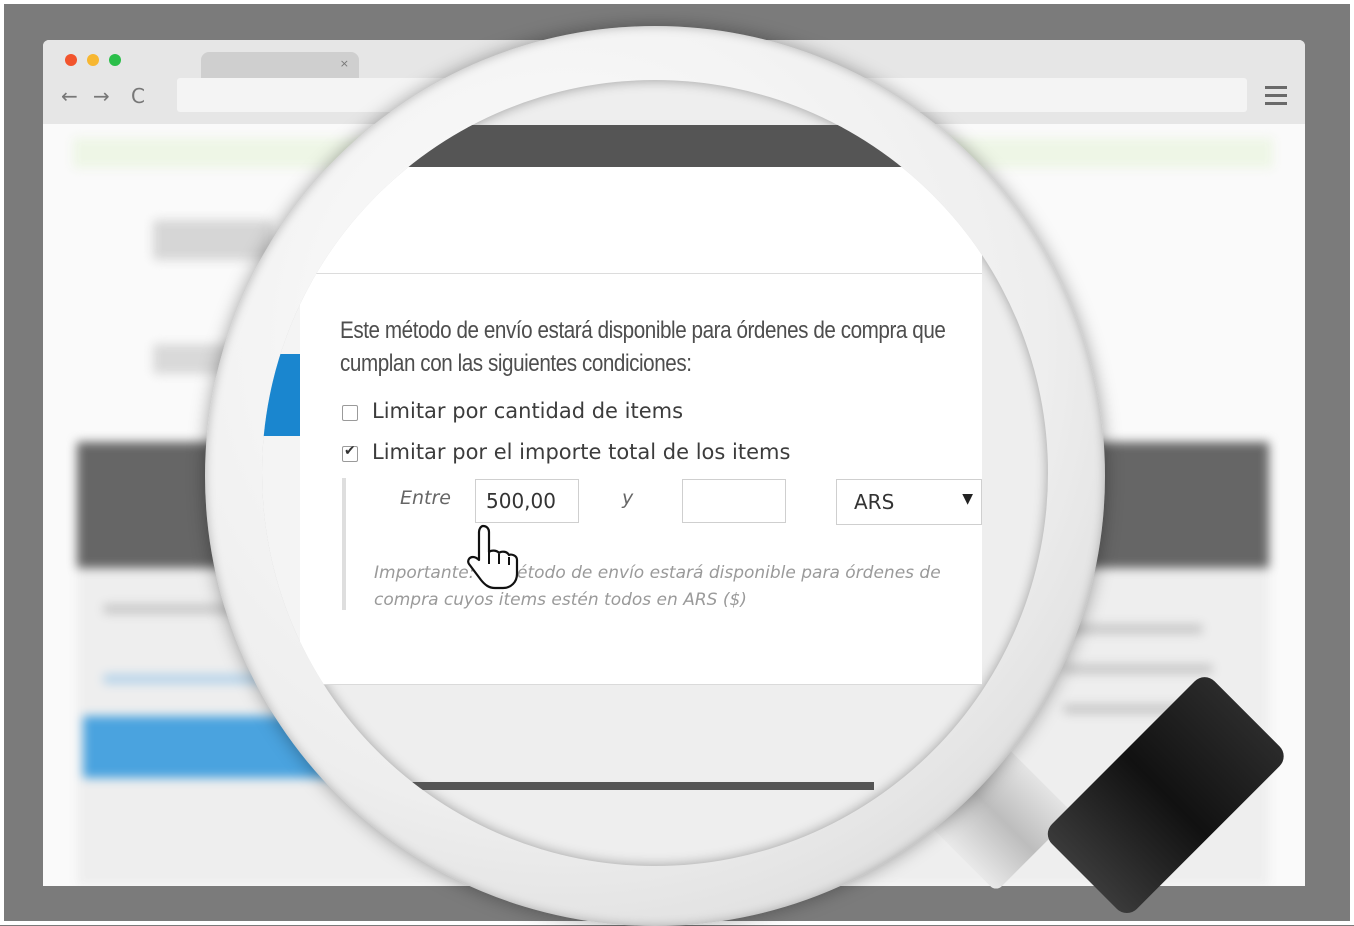 This screenshot has width=1354, height=926. Describe the element at coordinates (967, 499) in the screenshot. I see `dropdown-caret-icon: ▼` at that location.